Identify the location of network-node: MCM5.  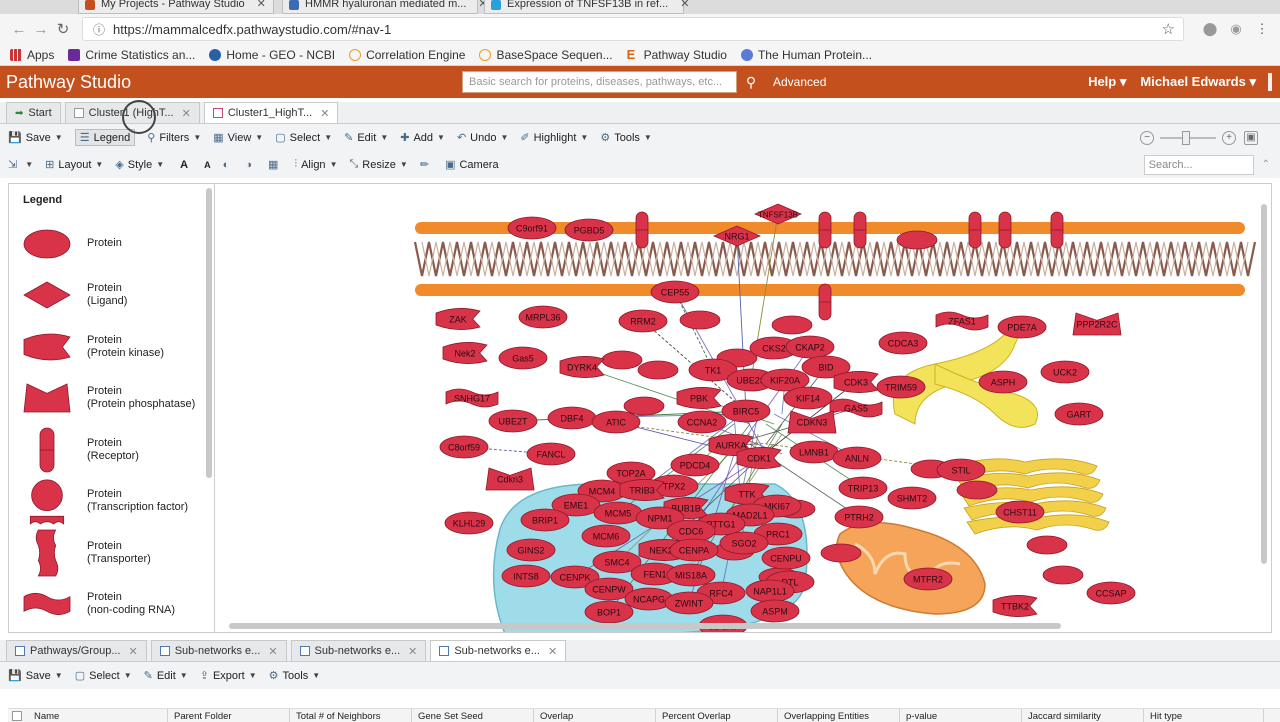
(618, 513).